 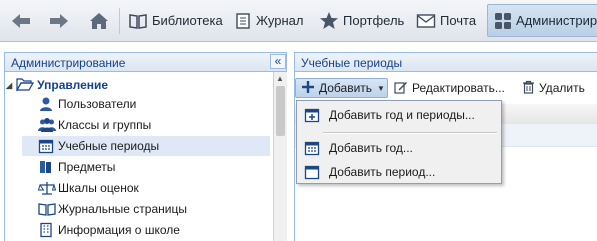 What do you see at coordinates (329, 21) in the screenshot?
I see `star-icon` at bounding box center [329, 21].